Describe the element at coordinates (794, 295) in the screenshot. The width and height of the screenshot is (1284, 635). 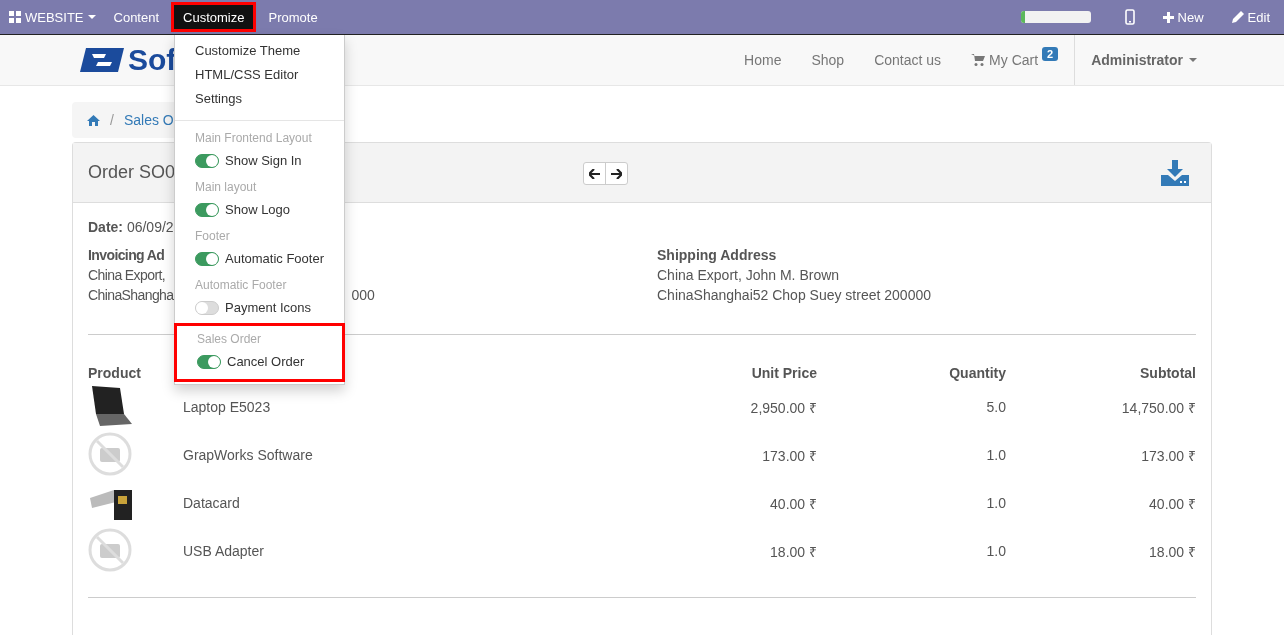
I see `address-line: ChinaShanghai52 Chop Suey street 200000` at that location.